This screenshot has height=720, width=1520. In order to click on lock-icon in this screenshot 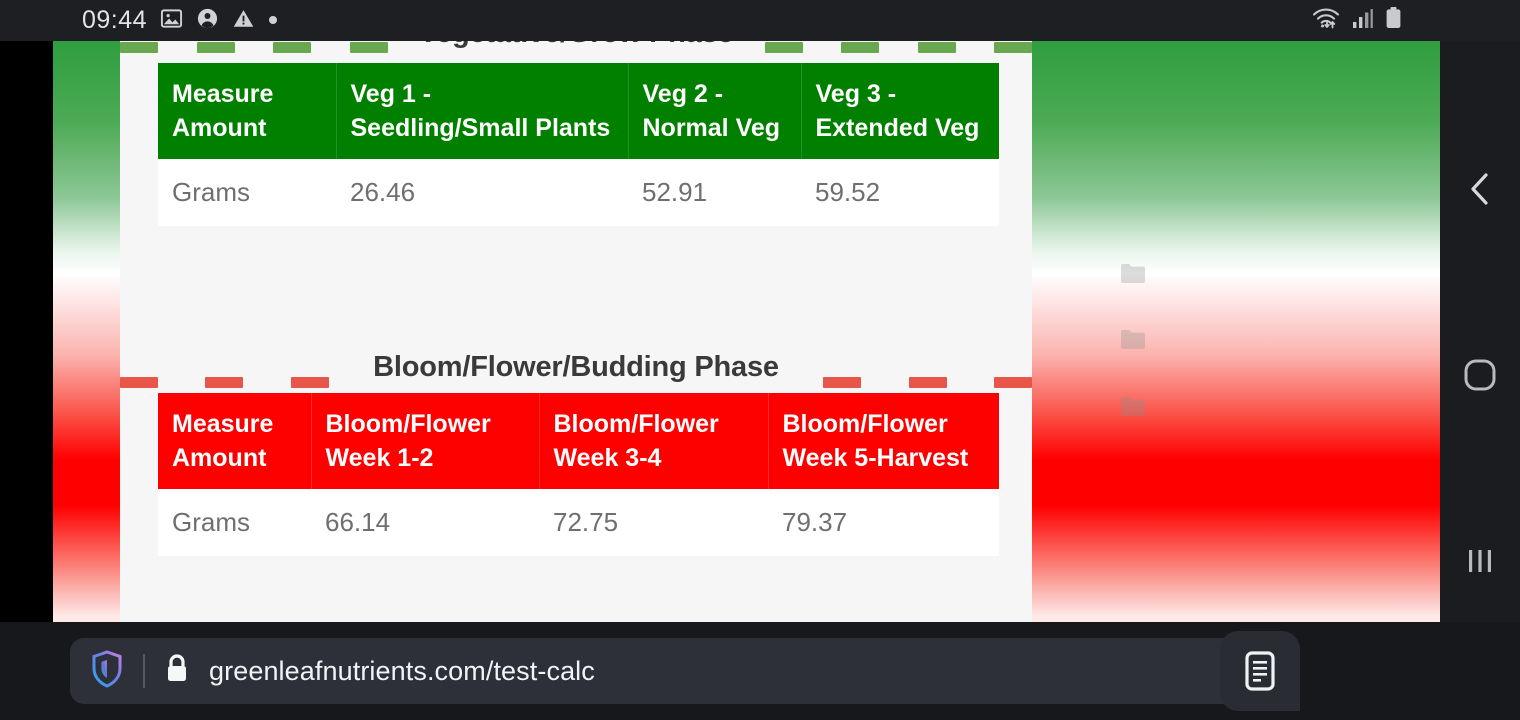, I will do `click(177, 671)`.